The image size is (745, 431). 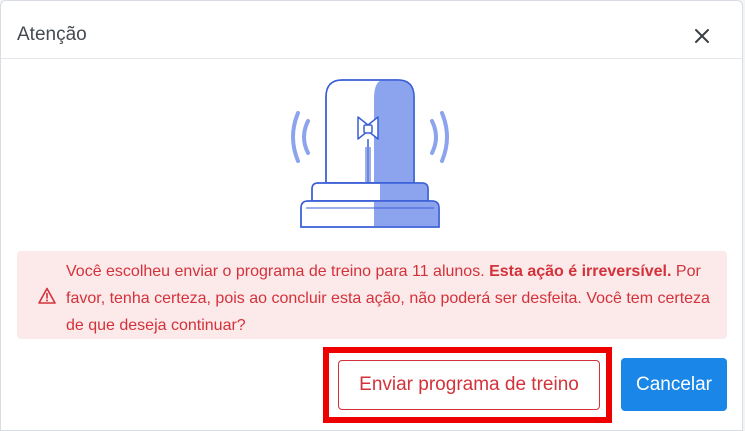 What do you see at coordinates (674, 384) in the screenshot?
I see `cancel-button: Cancelar` at bounding box center [674, 384].